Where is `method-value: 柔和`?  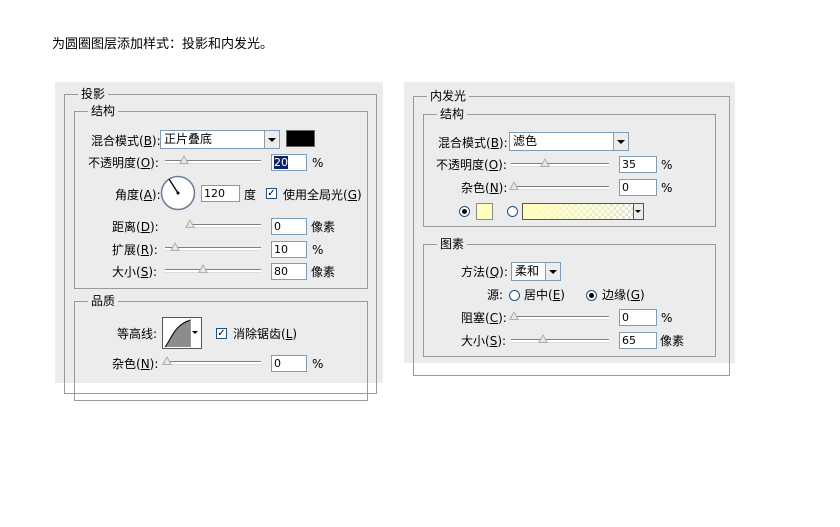
method-value: 柔和 is located at coordinates (527, 271).